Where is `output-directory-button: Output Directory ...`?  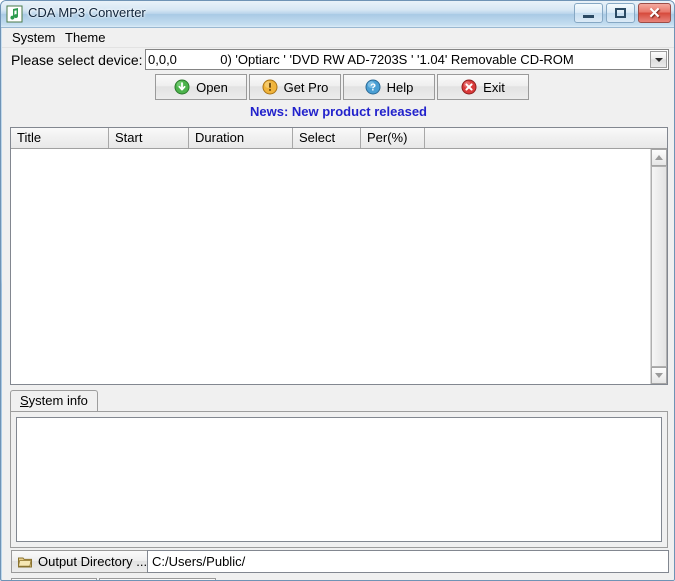
output-directory-button: Output Directory ... is located at coordinates (83, 561).